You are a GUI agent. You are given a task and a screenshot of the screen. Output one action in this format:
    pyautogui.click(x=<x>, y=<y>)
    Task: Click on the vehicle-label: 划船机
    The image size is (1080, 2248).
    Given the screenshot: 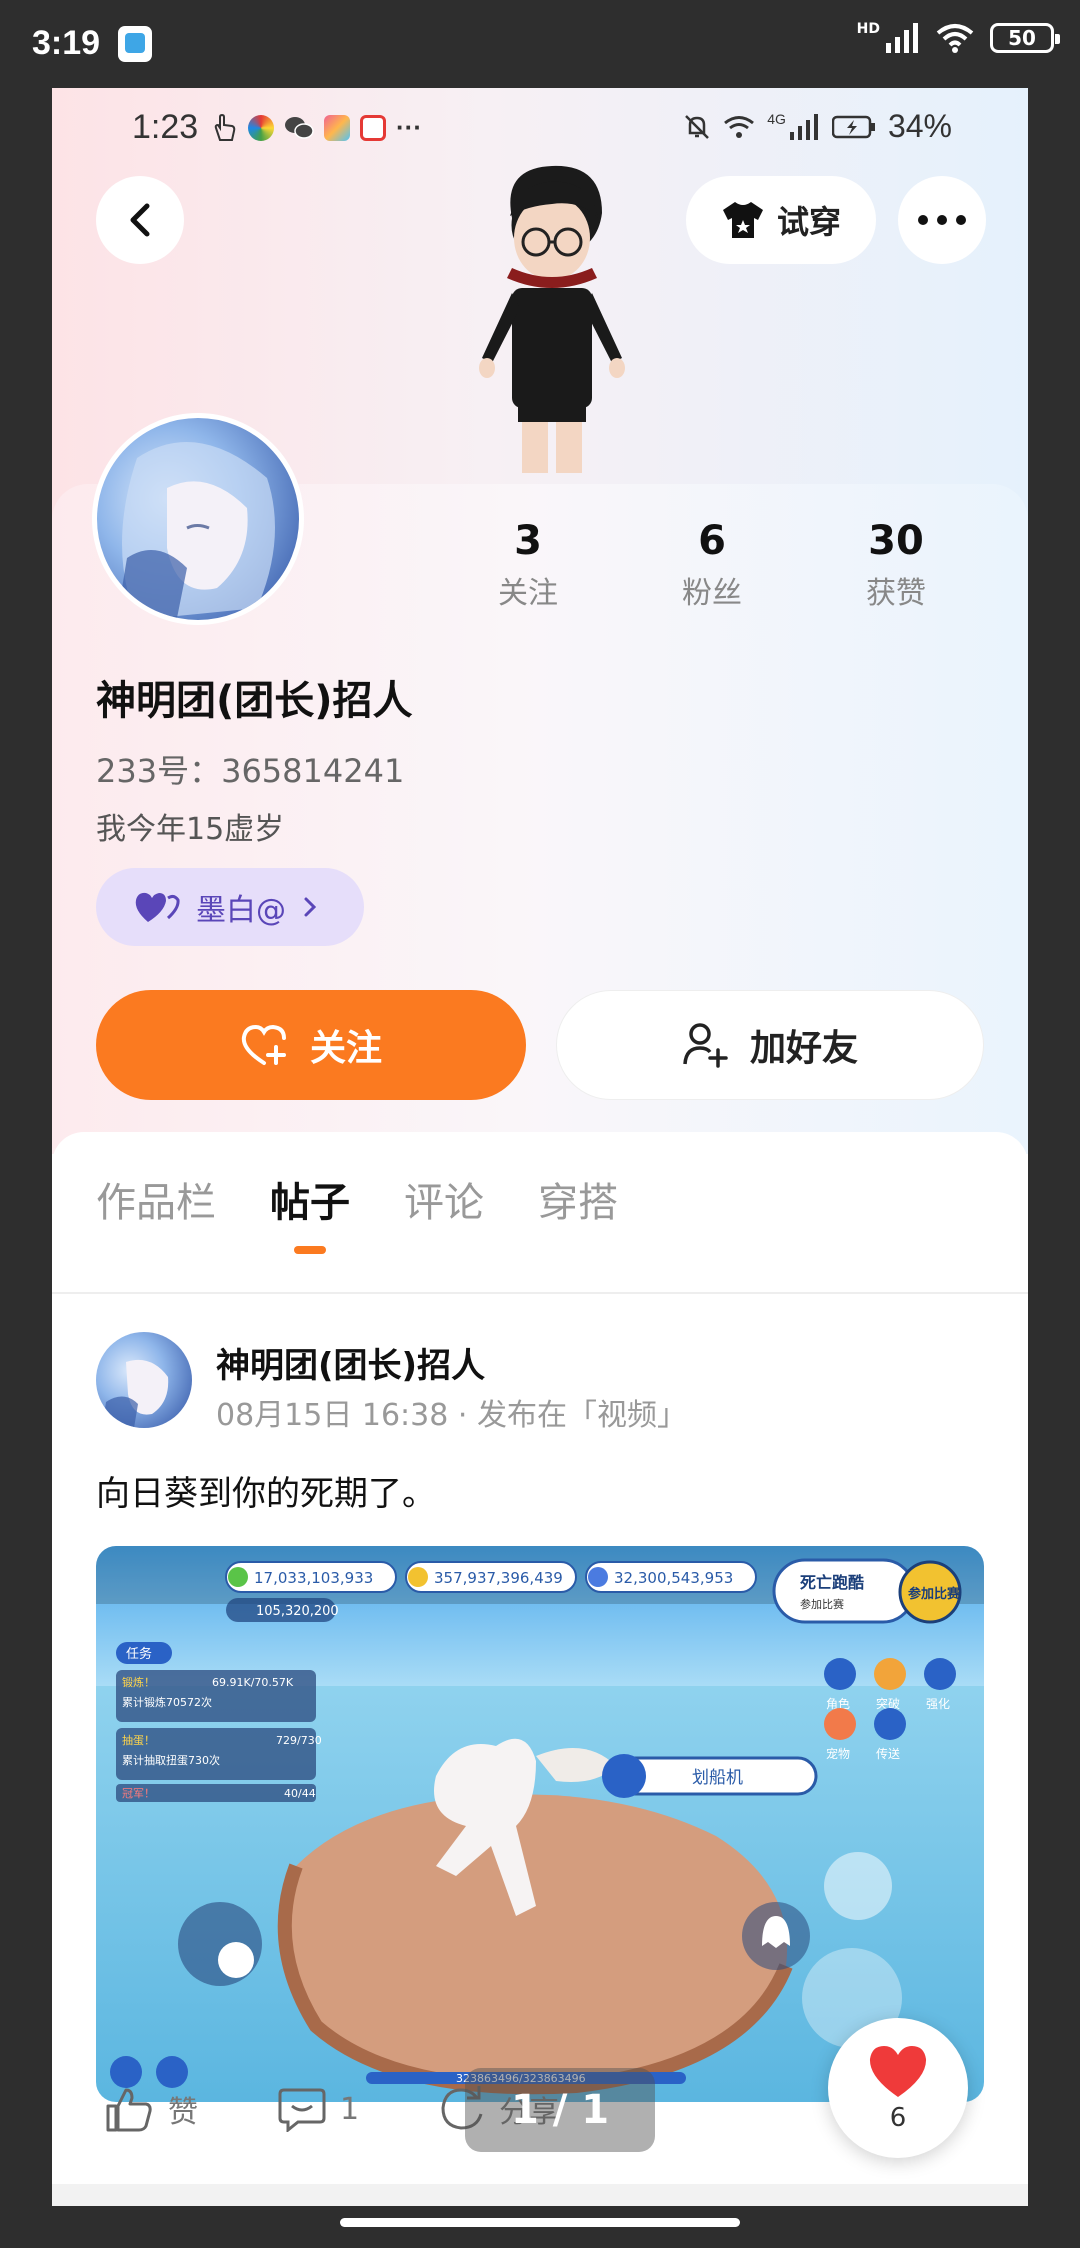 What is the action you would take?
    pyautogui.click(x=717, y=1778)
    